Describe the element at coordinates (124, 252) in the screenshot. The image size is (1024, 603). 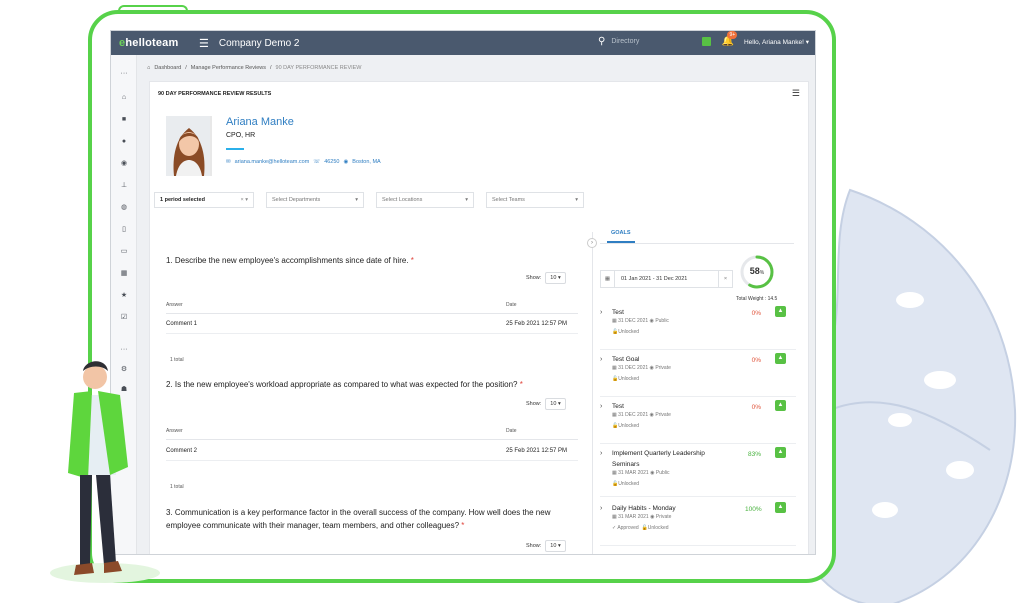
I see `id-card-icon: ▭` at that location.